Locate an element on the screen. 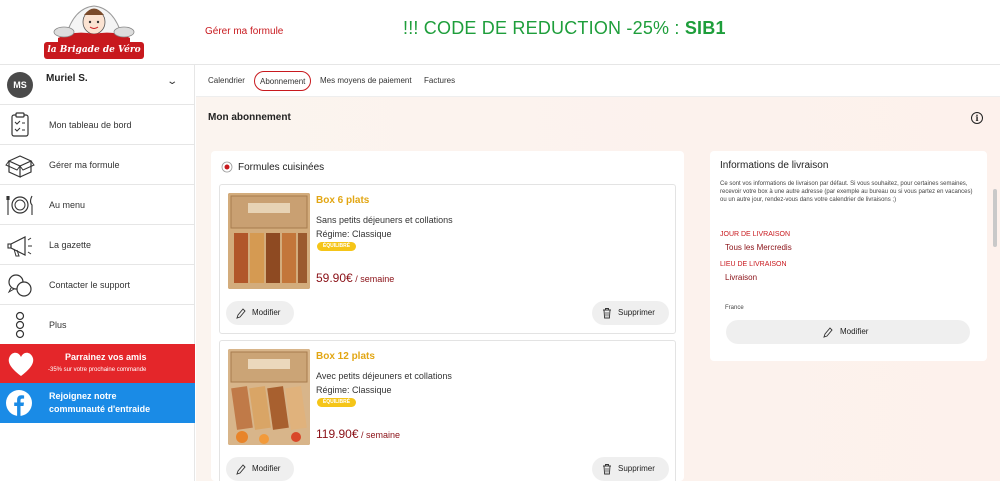  user-menu: MS Muriel S. ⌄ is located at coordinates (97, 85).